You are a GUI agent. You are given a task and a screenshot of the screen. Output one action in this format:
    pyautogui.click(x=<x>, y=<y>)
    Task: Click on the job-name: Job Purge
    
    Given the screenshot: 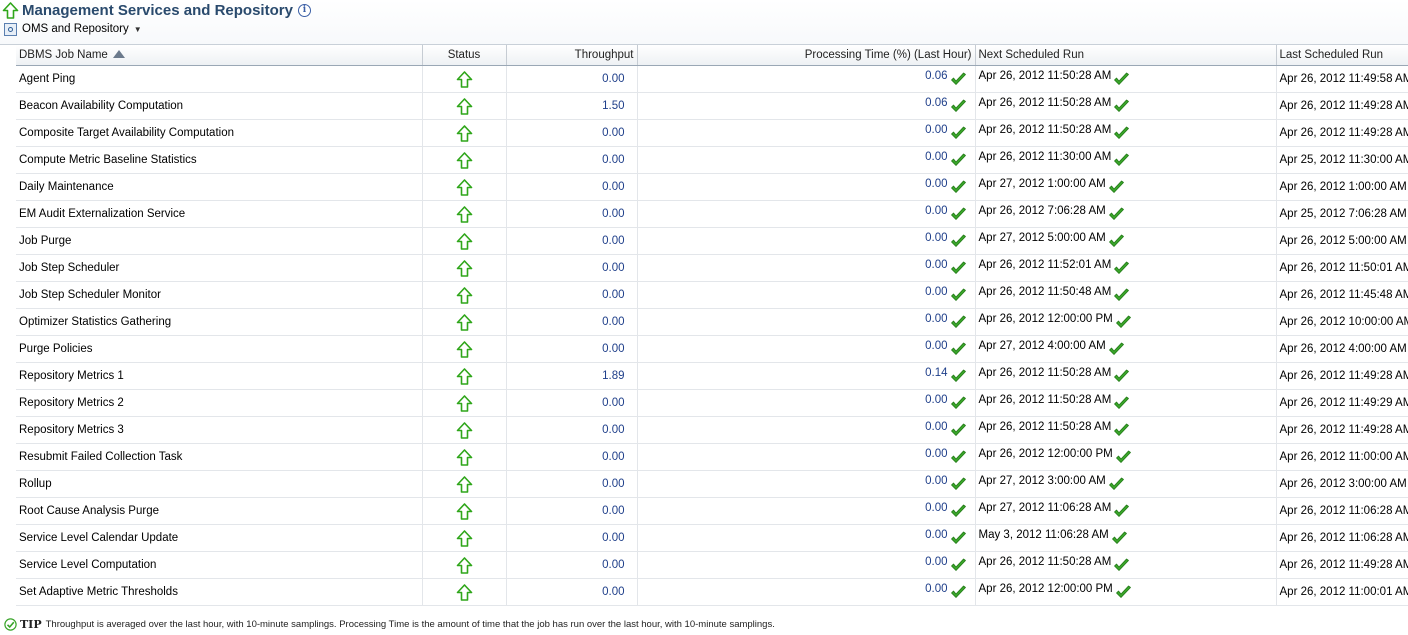 What is the action you would take?
    pyautogui.click(x=219, y=241)
    